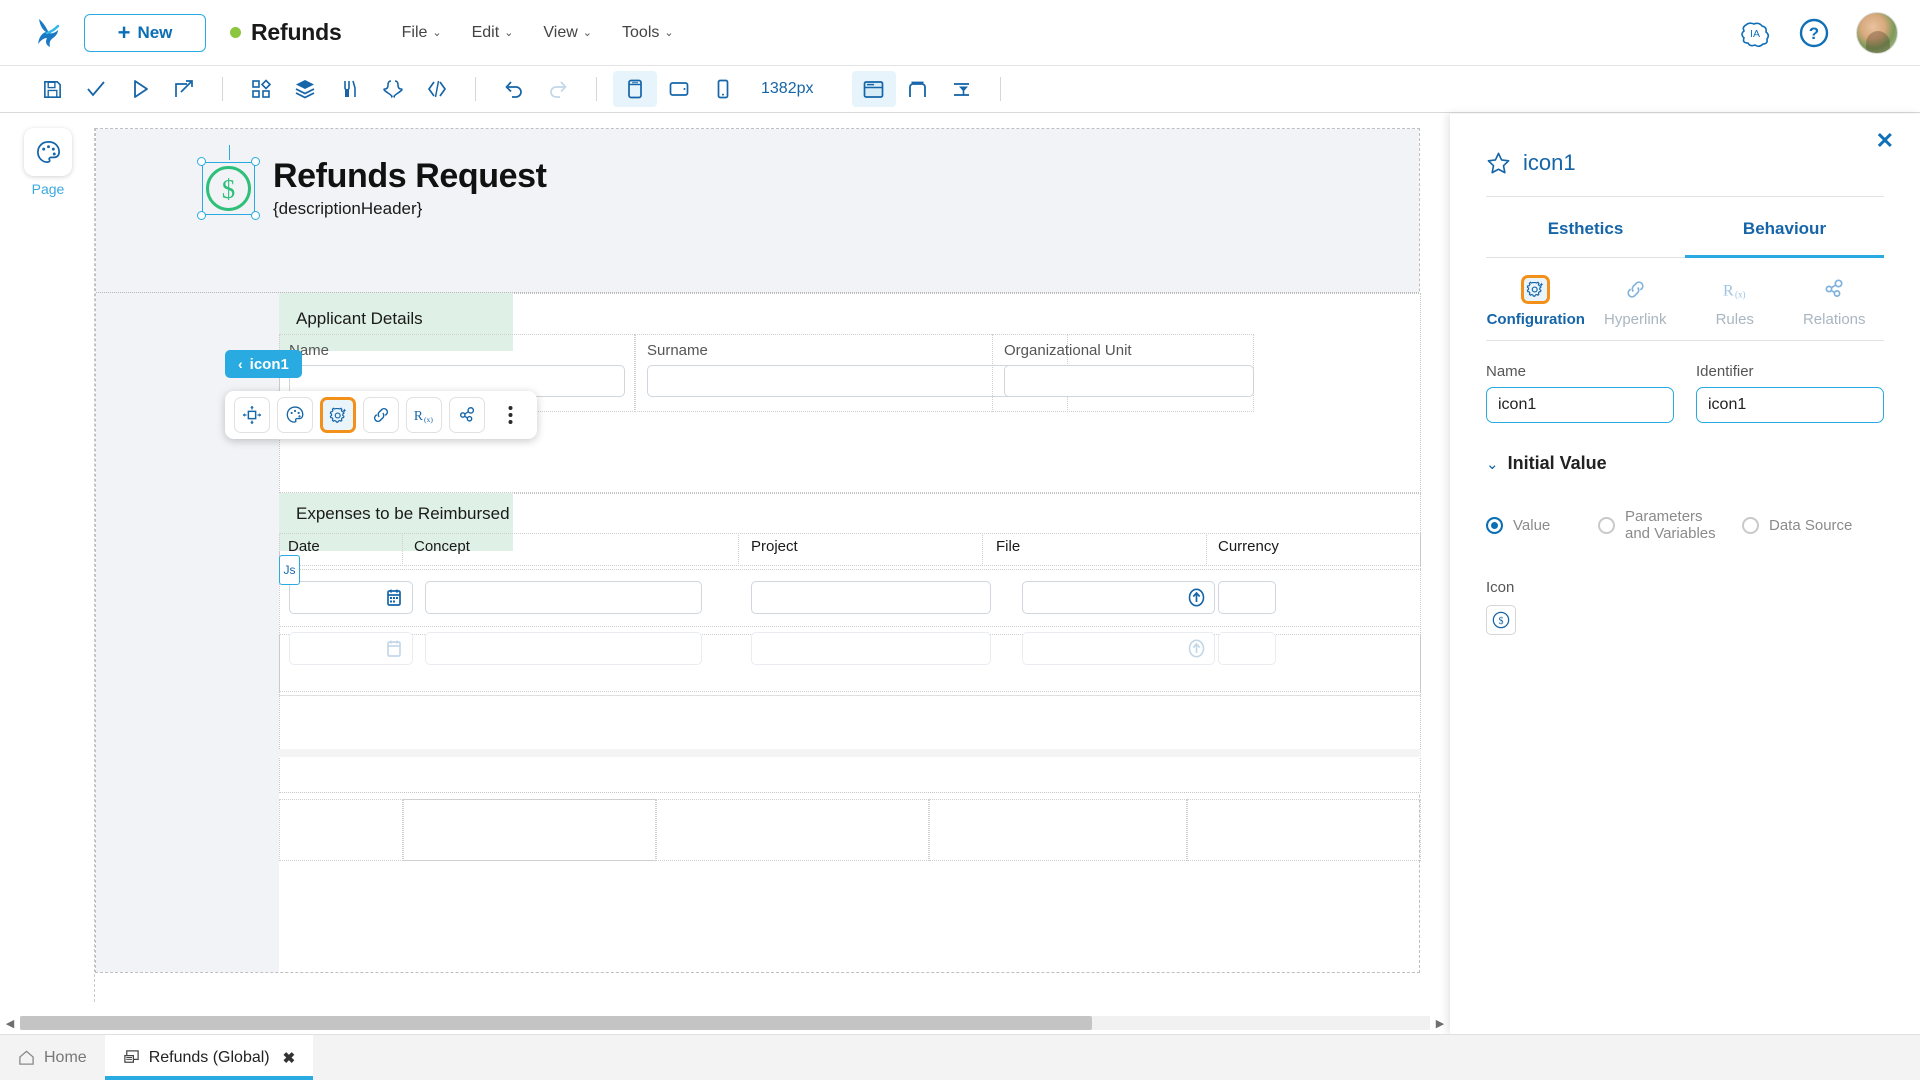  Describe the element at coordinates (48, 189) in the screenshot. I see `sidebar-item-page-label: Page` at that location.